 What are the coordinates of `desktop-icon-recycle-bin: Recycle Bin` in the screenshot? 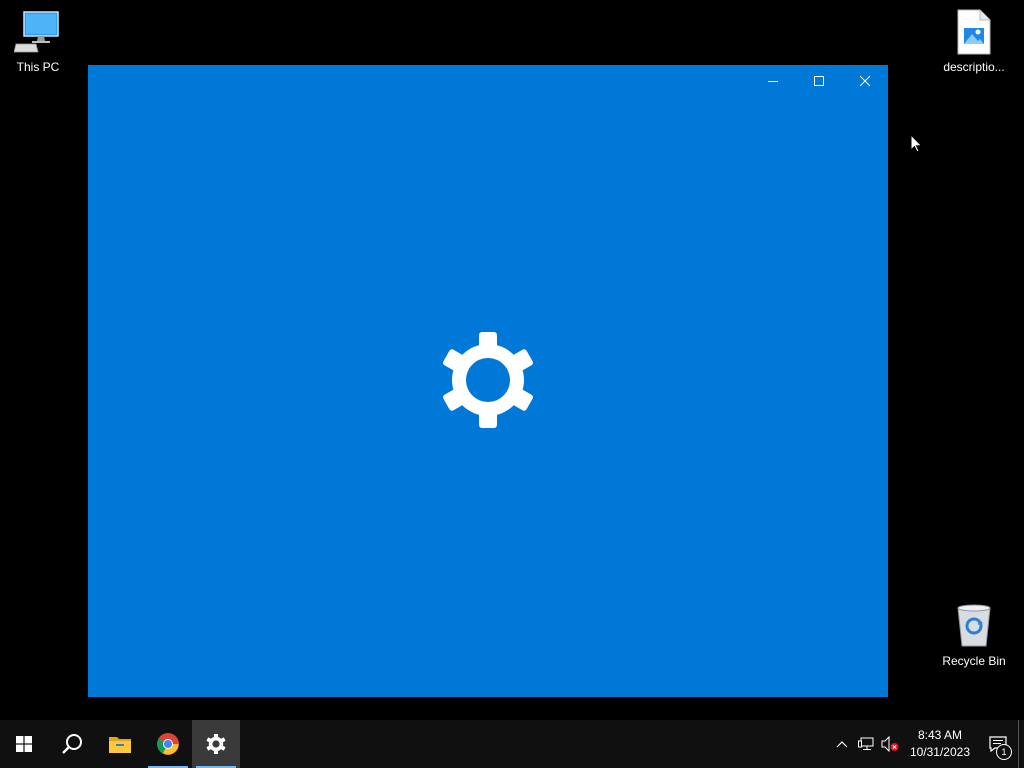 It's located at (974, 635).